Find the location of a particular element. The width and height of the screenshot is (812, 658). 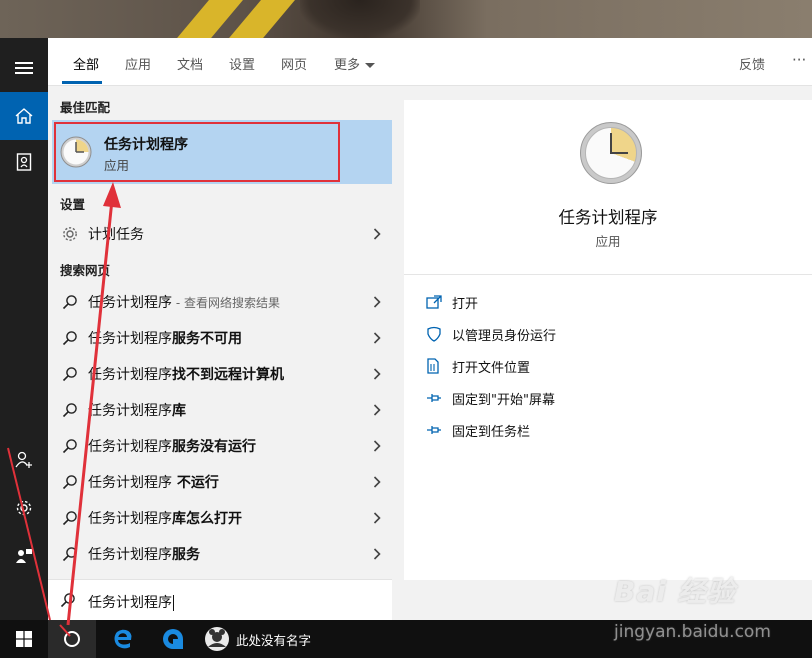

settings-button is located at coordinates (24, 508).